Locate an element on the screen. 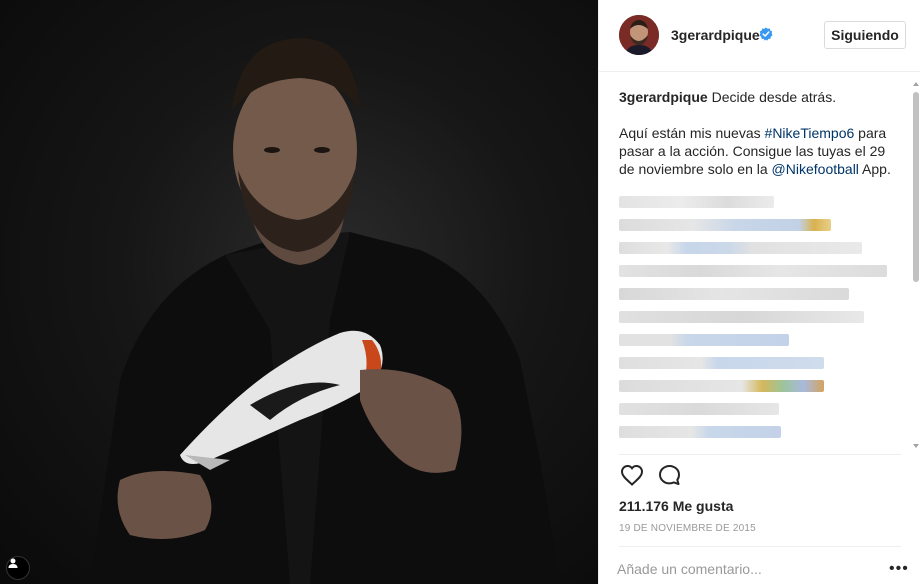 The image size is (920, 584). post-header: 3gerardpique Siguiendo is located at coordinates (759, 36).